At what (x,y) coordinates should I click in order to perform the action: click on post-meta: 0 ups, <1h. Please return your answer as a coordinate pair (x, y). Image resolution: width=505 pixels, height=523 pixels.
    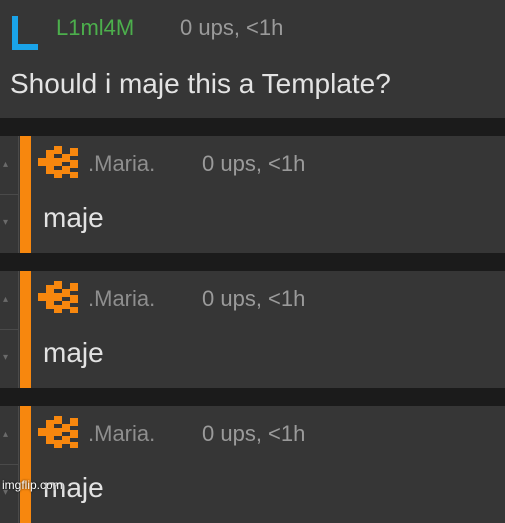
    Looking at the image, I should click on (232, 27).